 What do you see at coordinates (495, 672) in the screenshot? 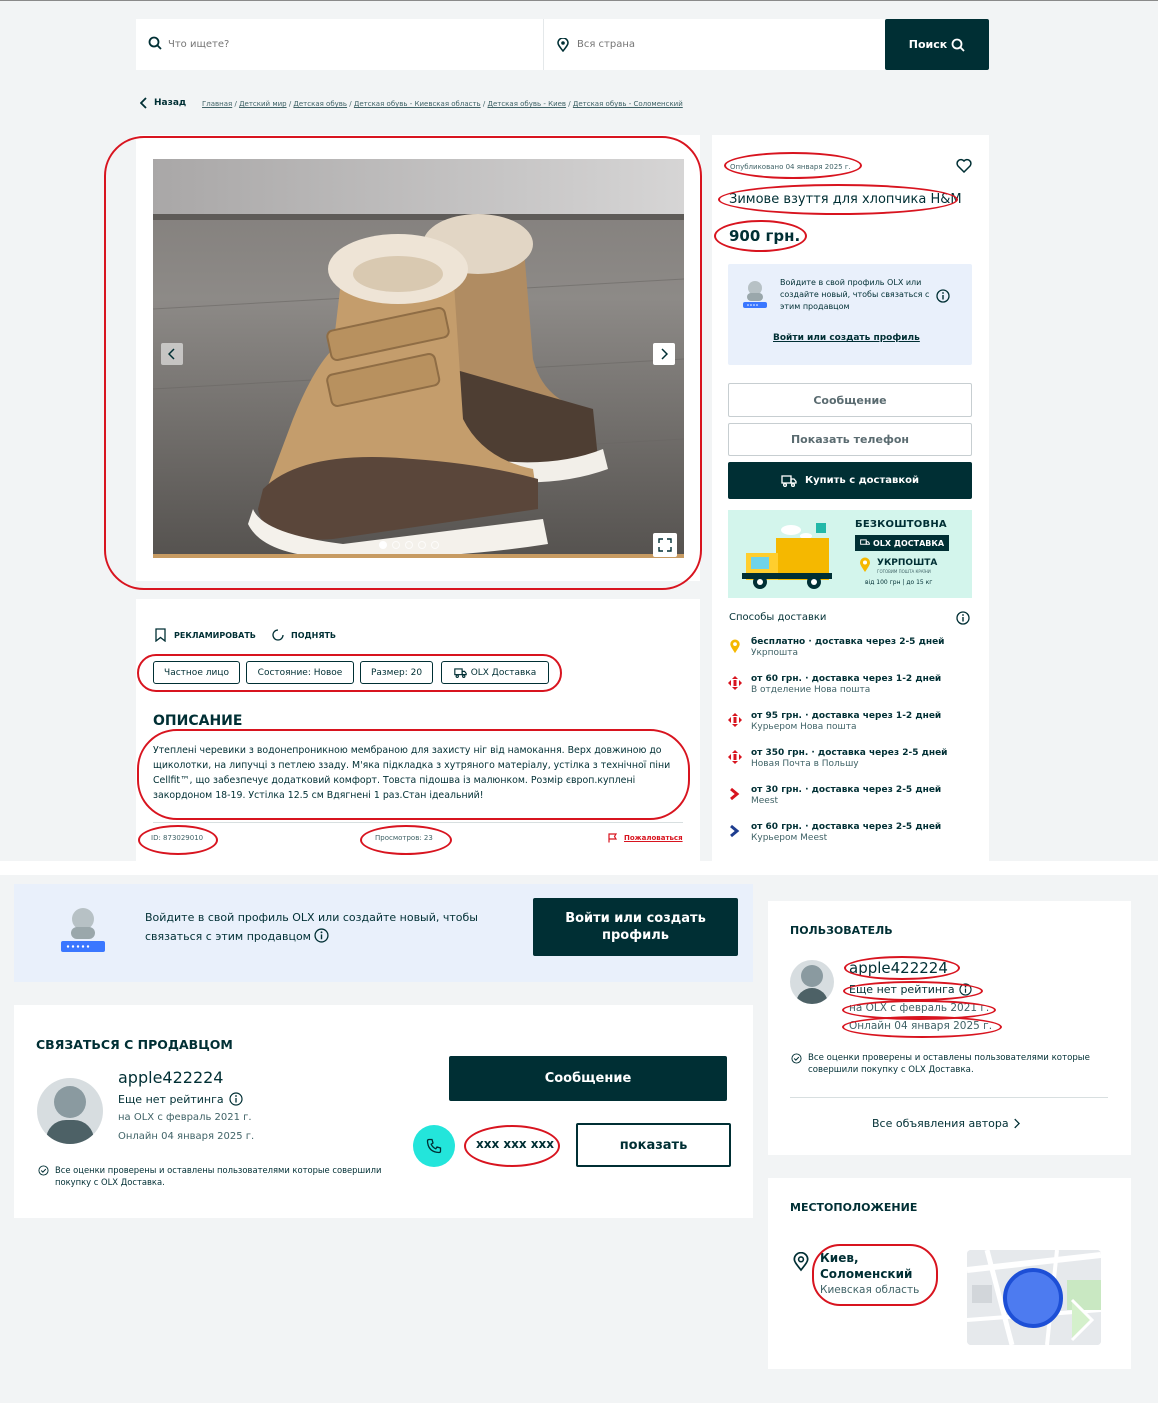
I see `tag-olx-delivery: OLX Доставка` at bounding box center [495, 672].